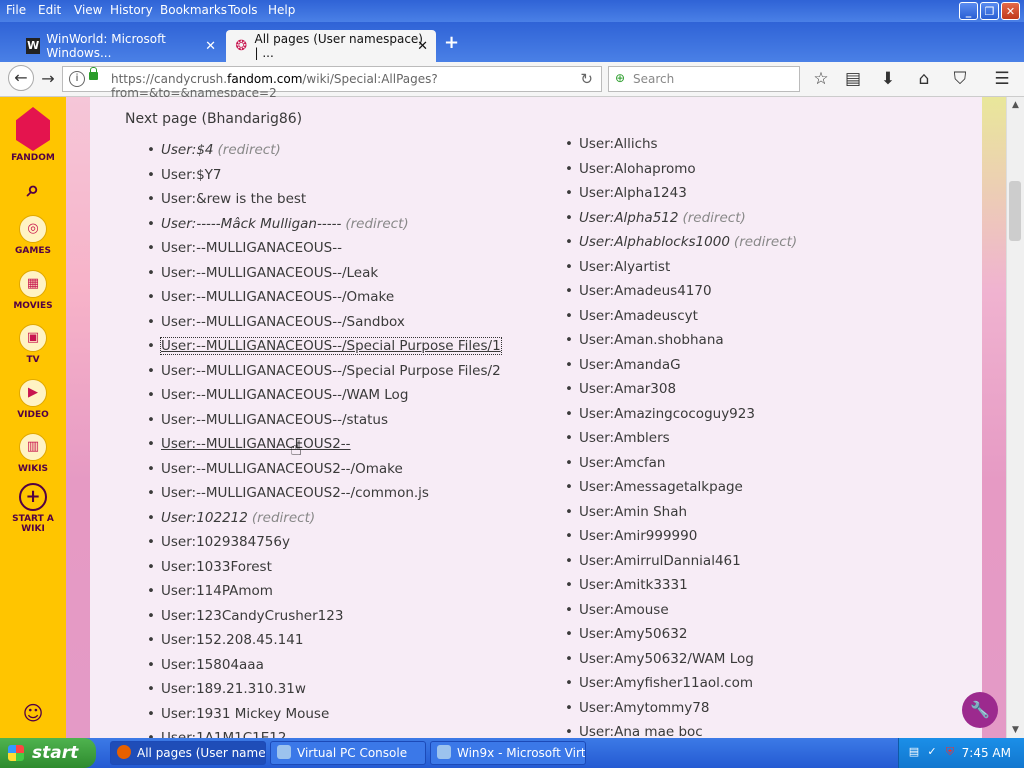  Describe the element at coordinates (33, 189) in the screenshot. I see `search-icon: ⌕` at that location.